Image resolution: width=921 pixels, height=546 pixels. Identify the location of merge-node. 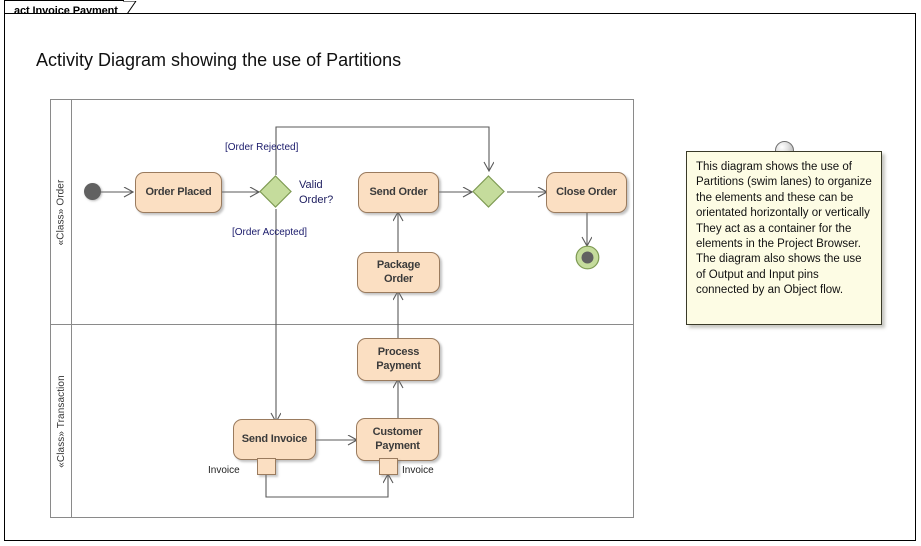
(488, 191).